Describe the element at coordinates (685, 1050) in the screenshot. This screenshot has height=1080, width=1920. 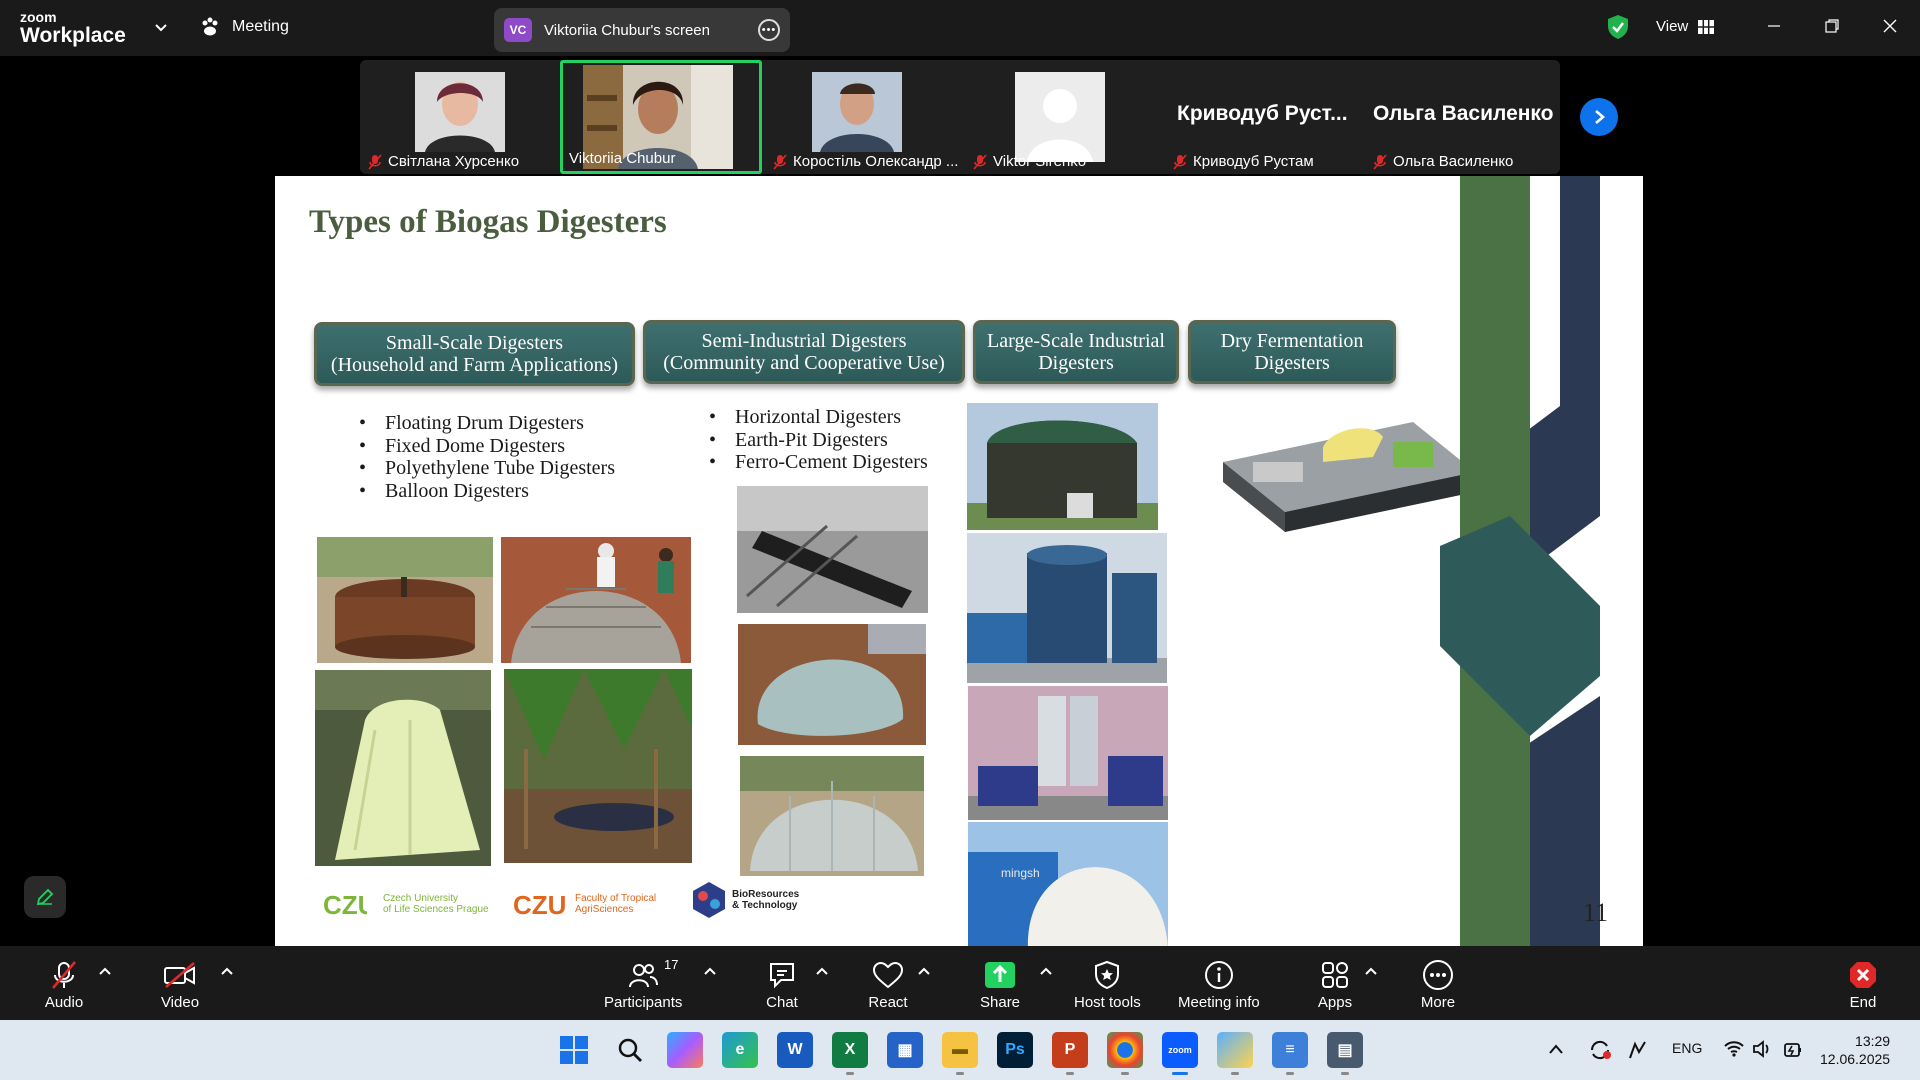
I see `copilot-app-icon` at that location.